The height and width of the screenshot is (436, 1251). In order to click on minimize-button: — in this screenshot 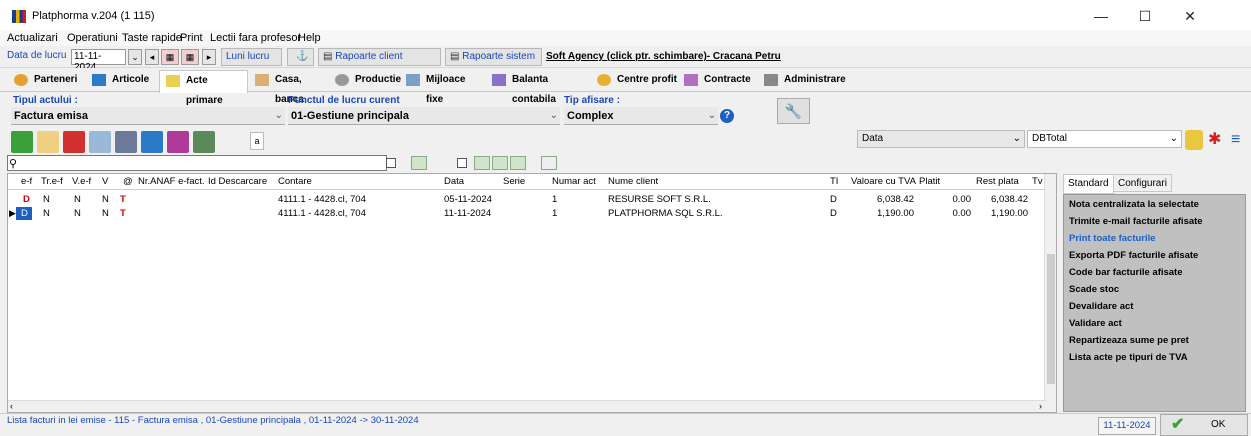, I will do `click(1101, 16)`.